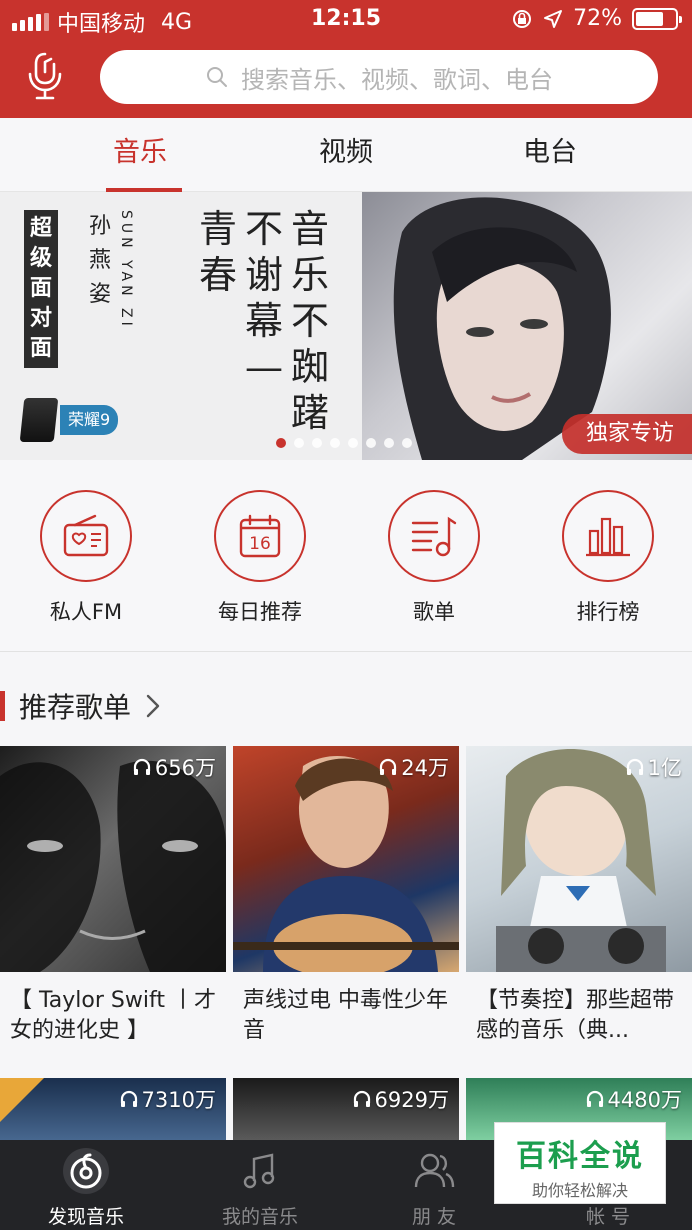 This screenshot has width=692, height=1230. I want to click on playlist-title: 声线过电 中毒性少年音, so click(345, 1015).